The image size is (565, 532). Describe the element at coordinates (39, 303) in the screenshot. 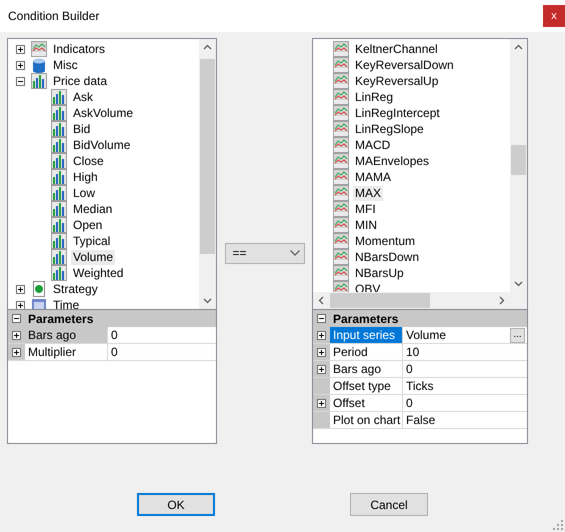

I see `calendar-icon` at that location.